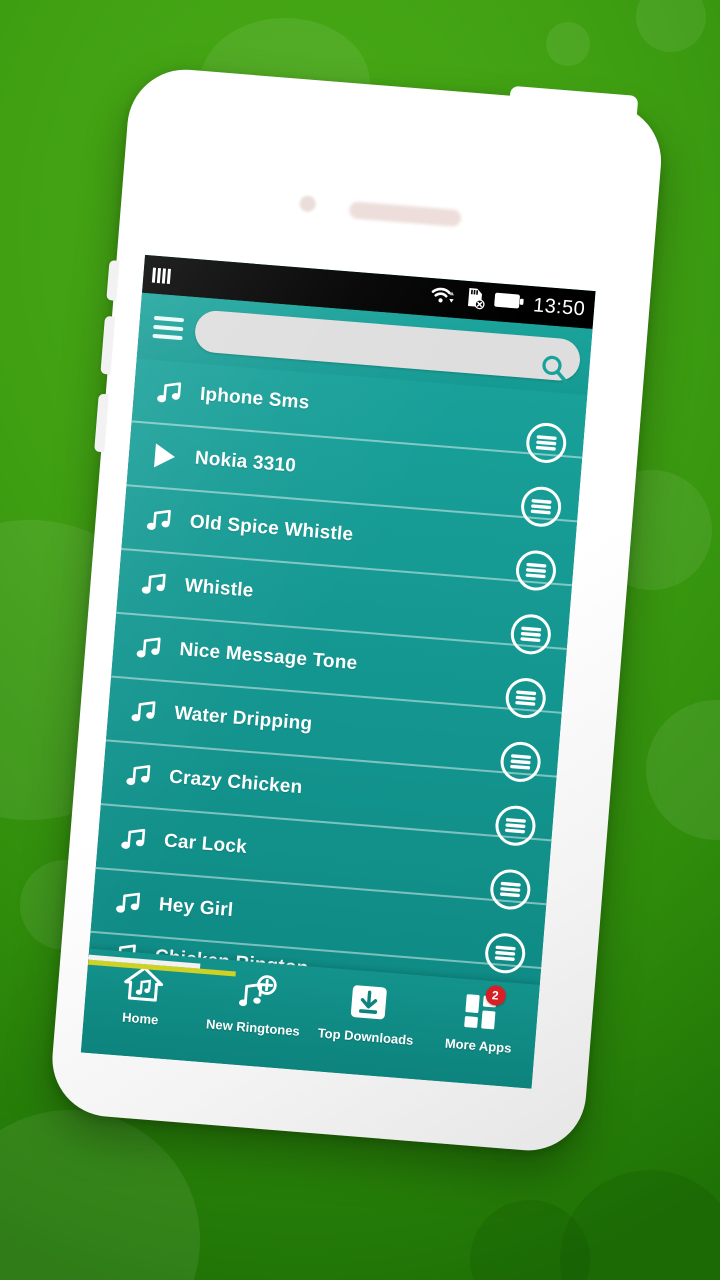 The image size is (720, 1280). Describe the element at coordinates (509, 303) in the screenshot. I see `battery-icon` at that location.